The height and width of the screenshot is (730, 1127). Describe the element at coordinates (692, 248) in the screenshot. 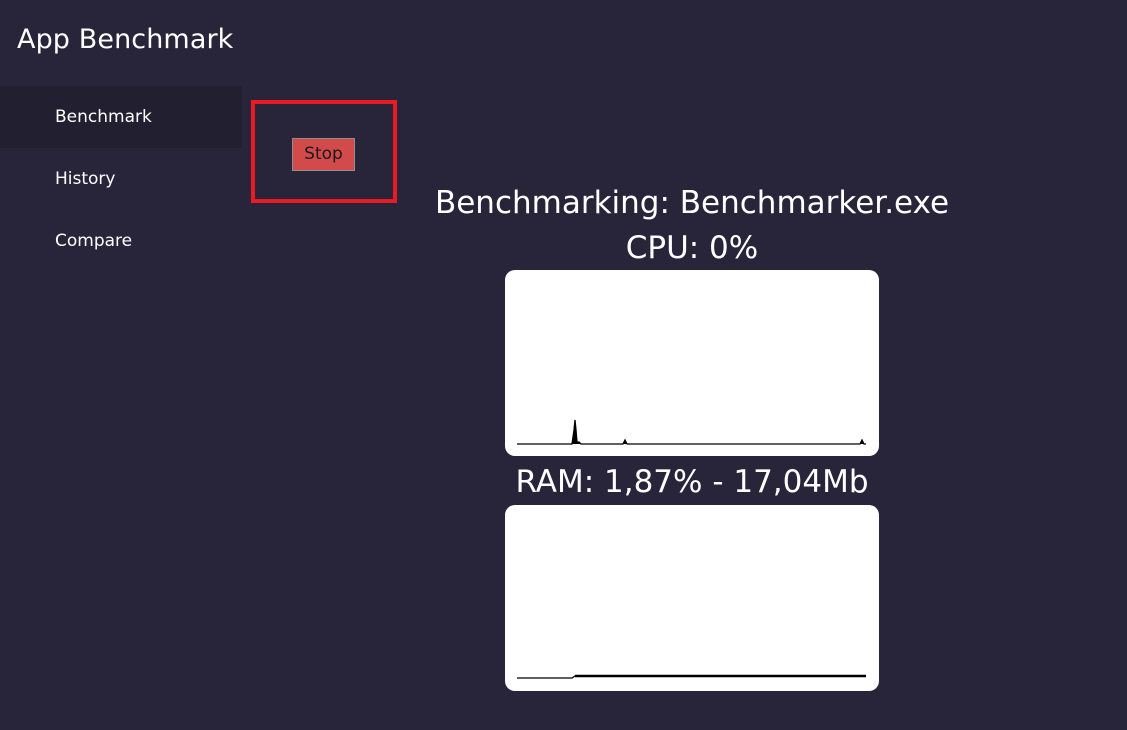

I see `cpu-label: CPU: 0%` at that location.